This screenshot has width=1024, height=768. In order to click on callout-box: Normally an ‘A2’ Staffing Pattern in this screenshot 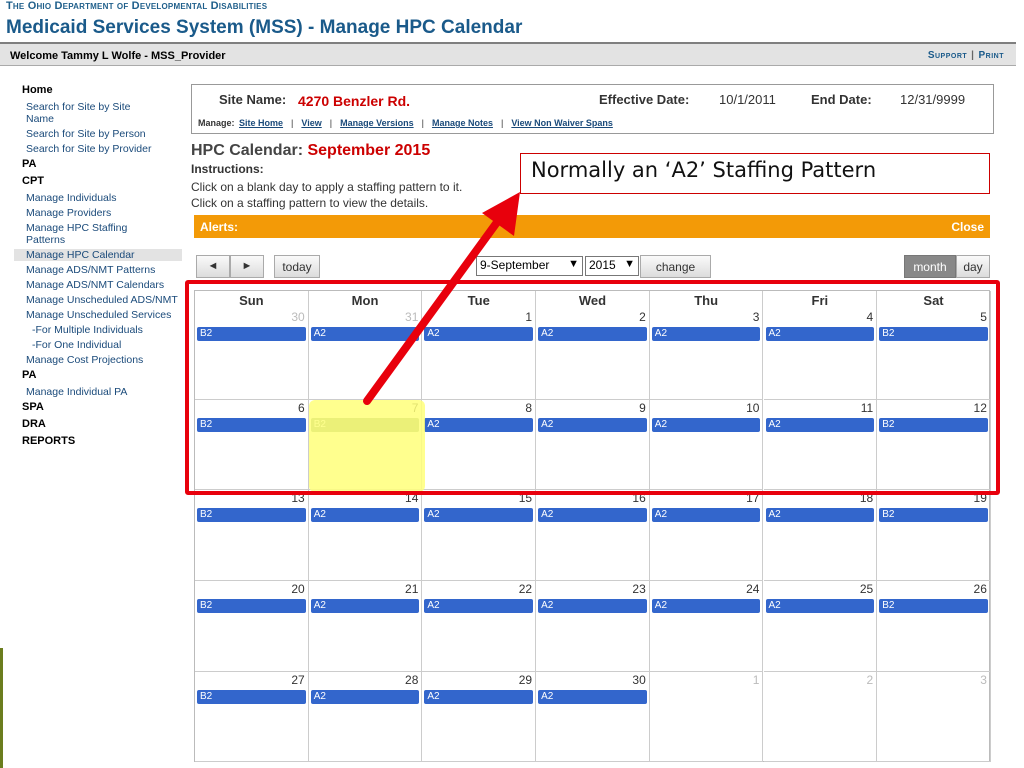, I will do `click(755, 173)`.